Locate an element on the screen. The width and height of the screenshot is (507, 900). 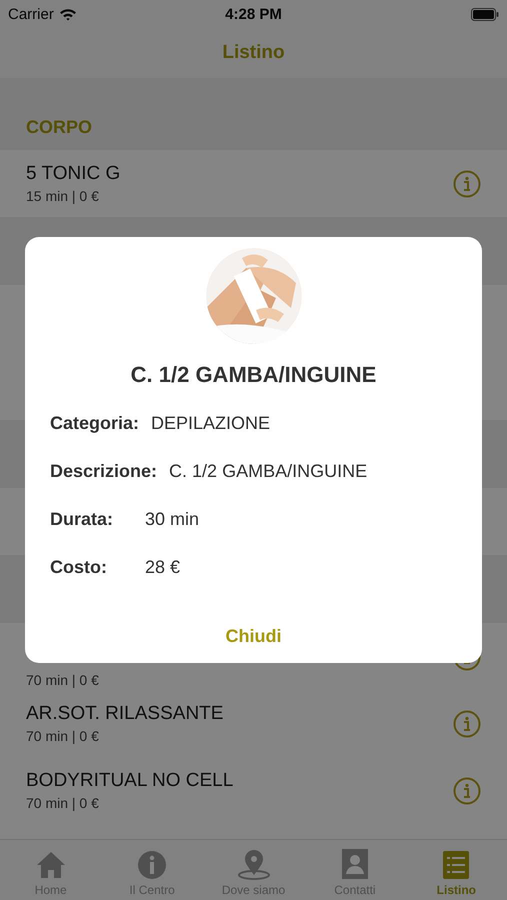
contact-card-icon is located at coordinates (354, 864).